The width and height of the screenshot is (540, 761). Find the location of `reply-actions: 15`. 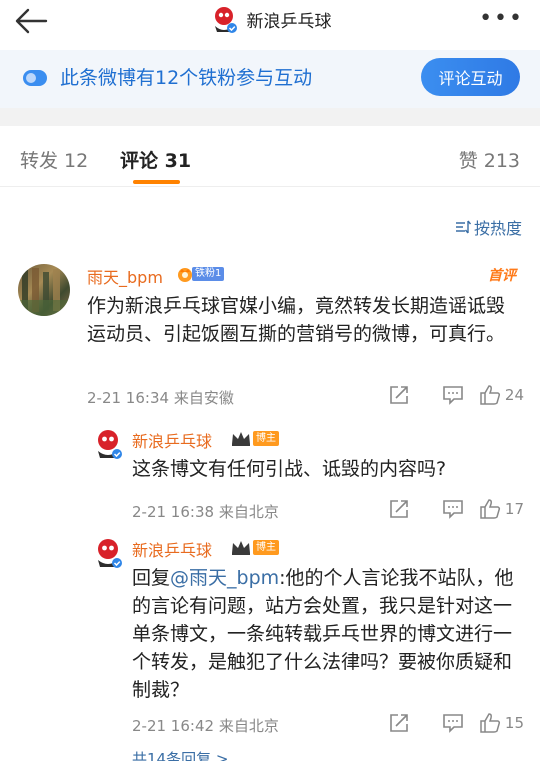

reply-actions: 15 is located at coordinates (440, 723).